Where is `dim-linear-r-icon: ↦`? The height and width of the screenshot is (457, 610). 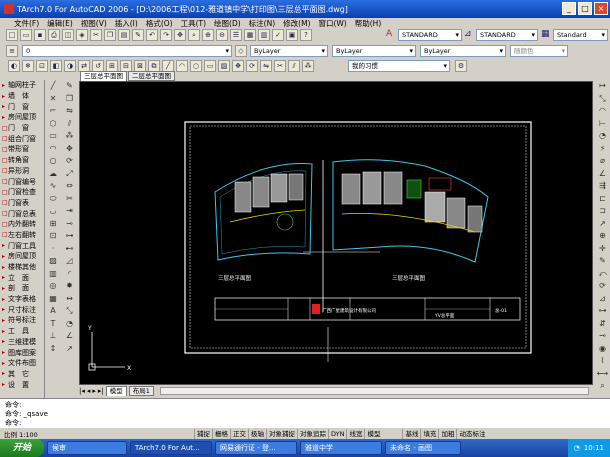 dim-linear-r-icon: ↦ is located at coordinates (602, 86).